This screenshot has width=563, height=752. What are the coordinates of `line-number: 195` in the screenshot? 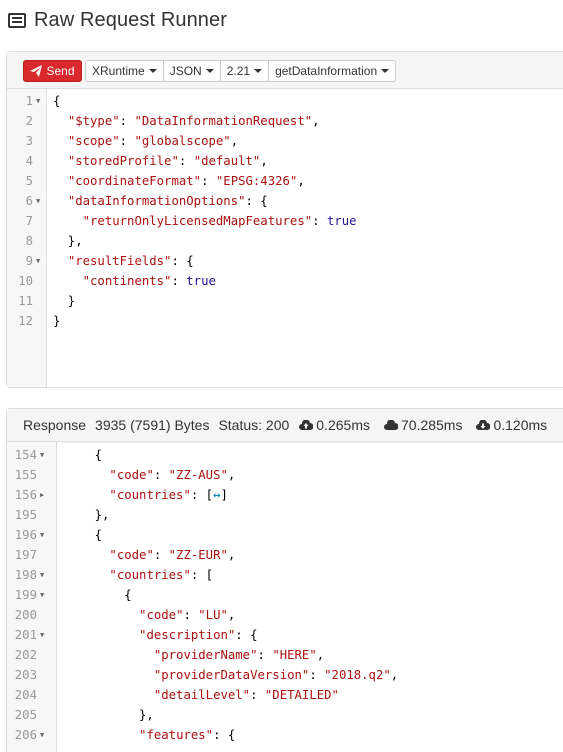 It's located at (25, 515).